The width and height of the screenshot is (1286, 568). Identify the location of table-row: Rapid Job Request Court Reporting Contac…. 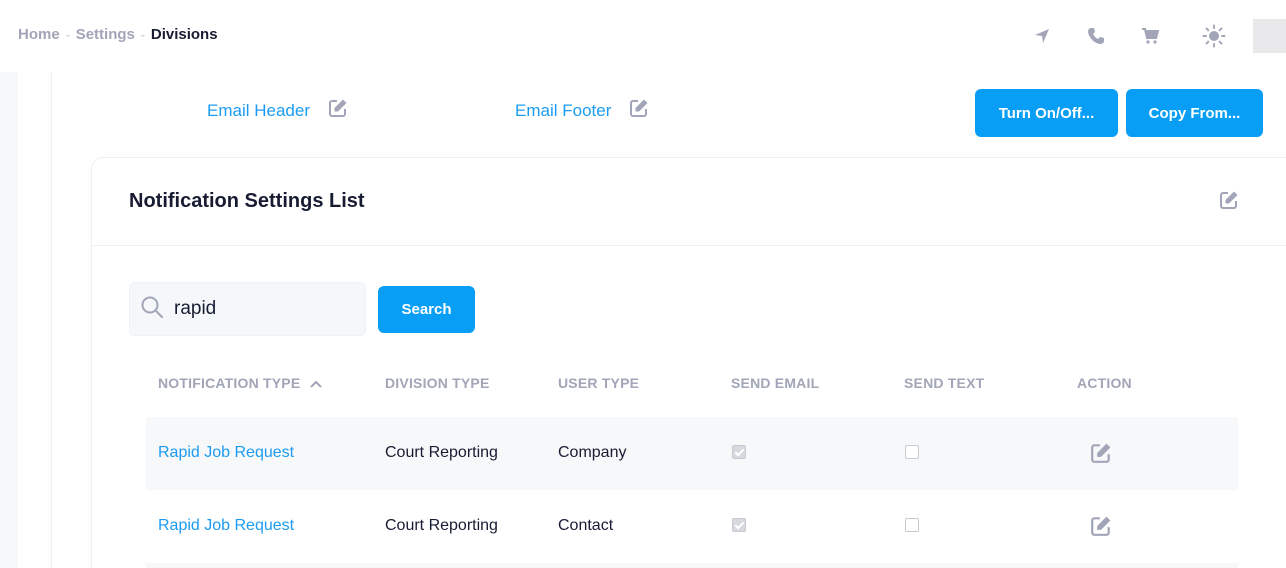
(692, 526).